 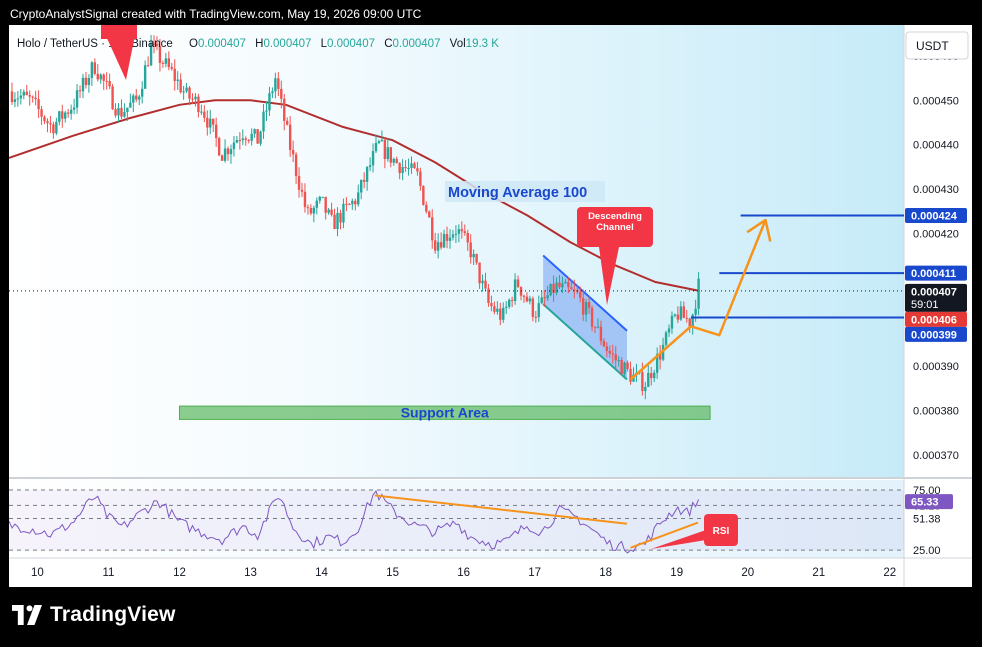 I want to click on price-badge-blue: 0.000399, so click(x=936, y=334).